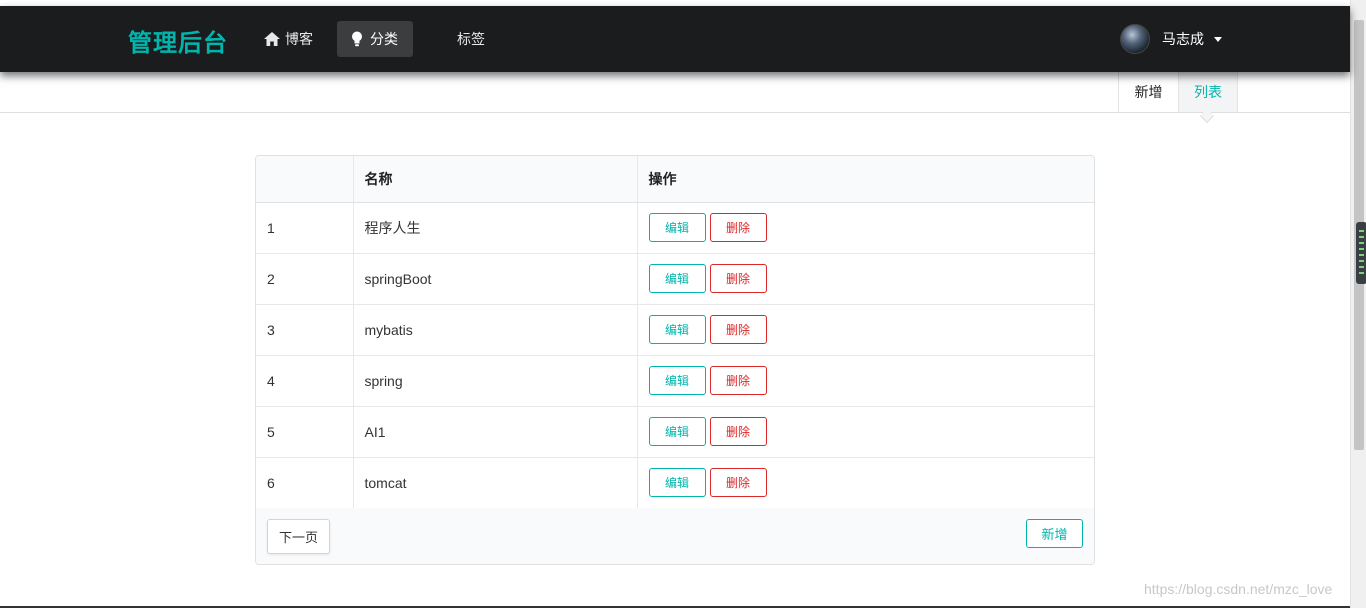  I want to click on top-navbar: 管理后台 博客 分类 标签 马志成, so click(675, 39).